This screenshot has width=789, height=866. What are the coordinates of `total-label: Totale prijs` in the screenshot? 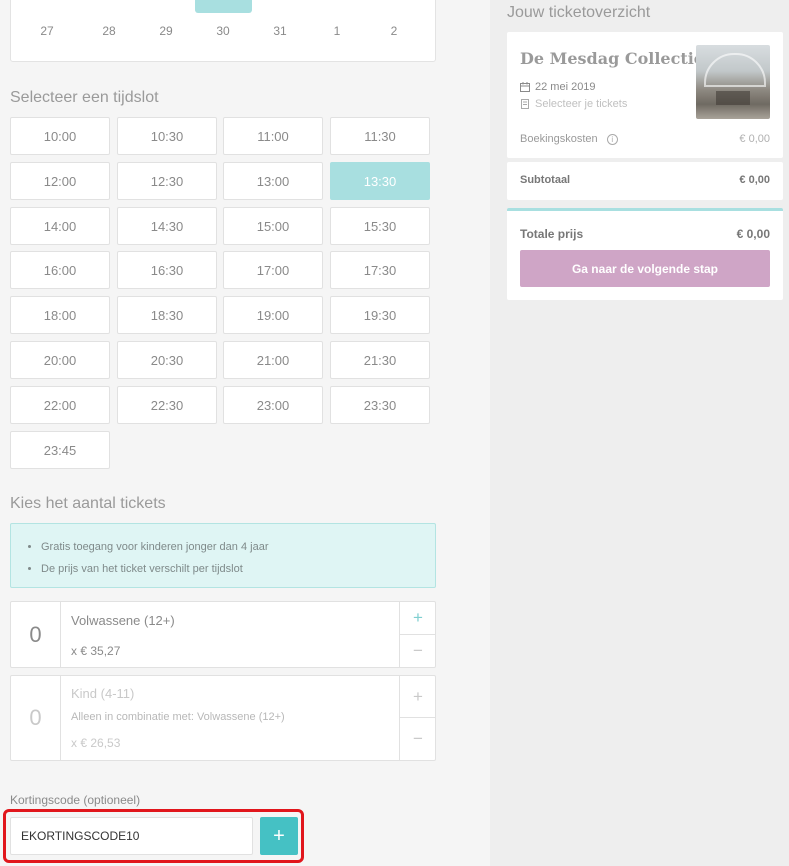 It's located at (552, 234).